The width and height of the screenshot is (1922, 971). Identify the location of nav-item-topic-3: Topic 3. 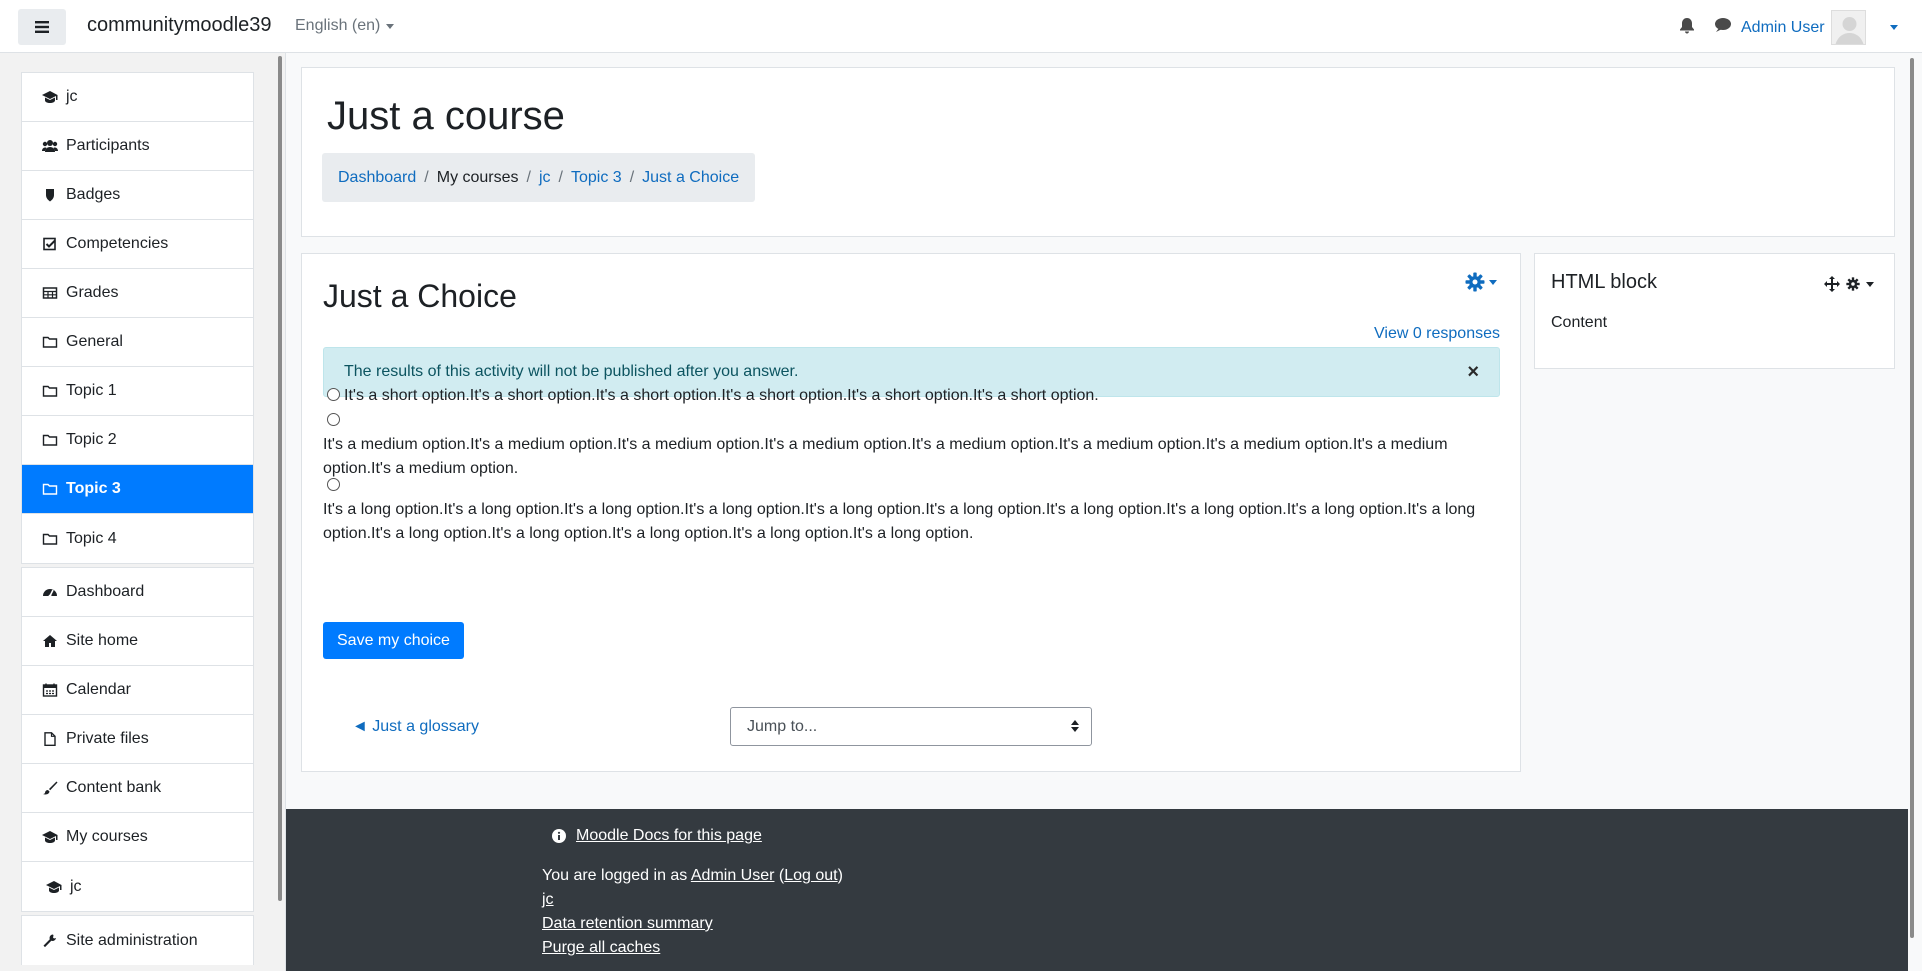
(137, 489).